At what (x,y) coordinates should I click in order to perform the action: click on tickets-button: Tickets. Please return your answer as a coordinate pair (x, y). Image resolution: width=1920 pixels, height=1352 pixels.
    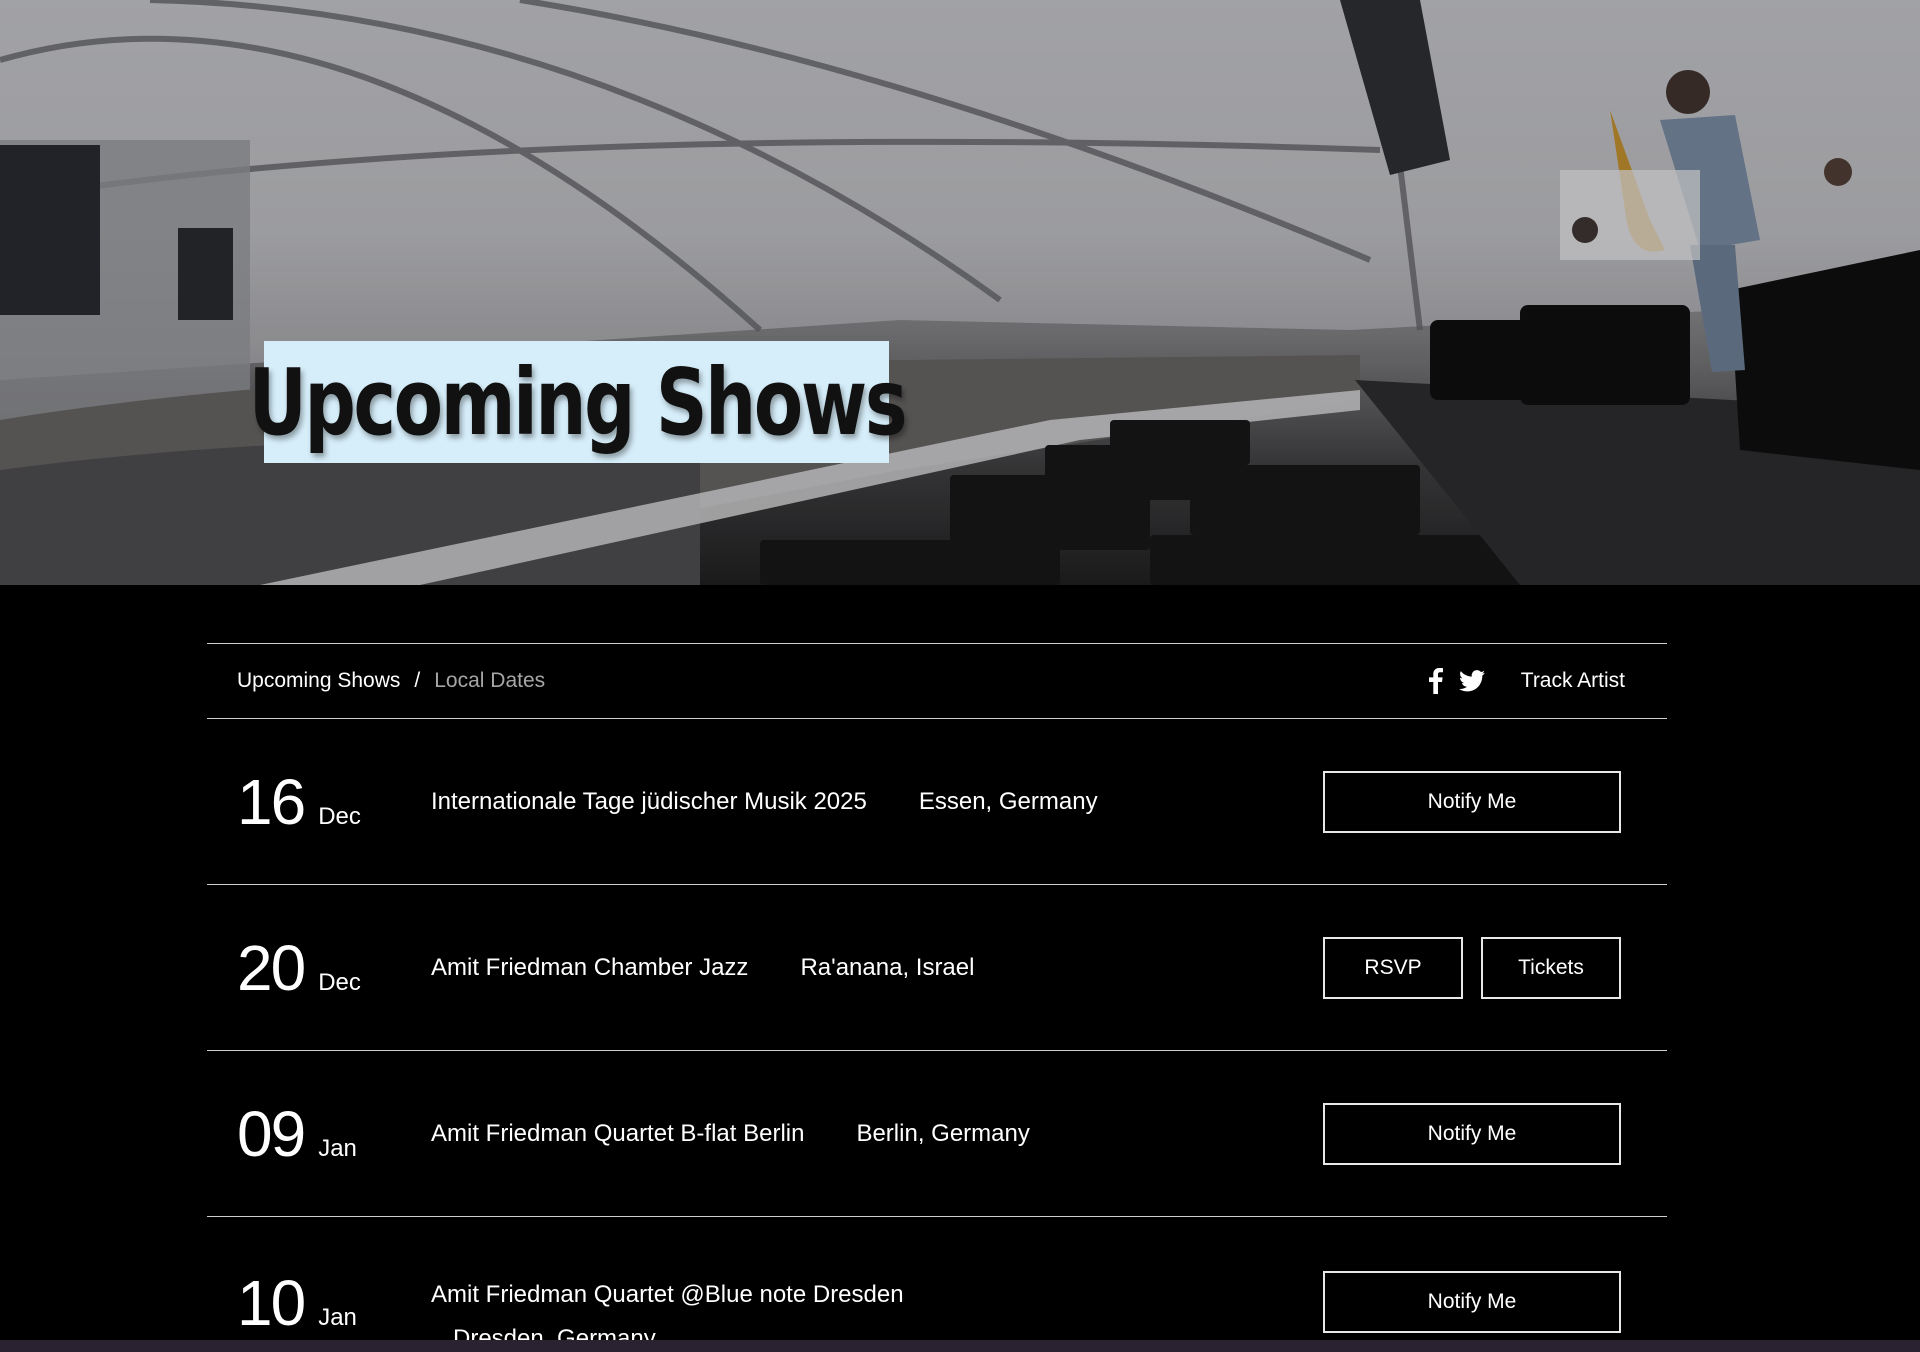
    Looking at the image, I should click on (1551, 967).